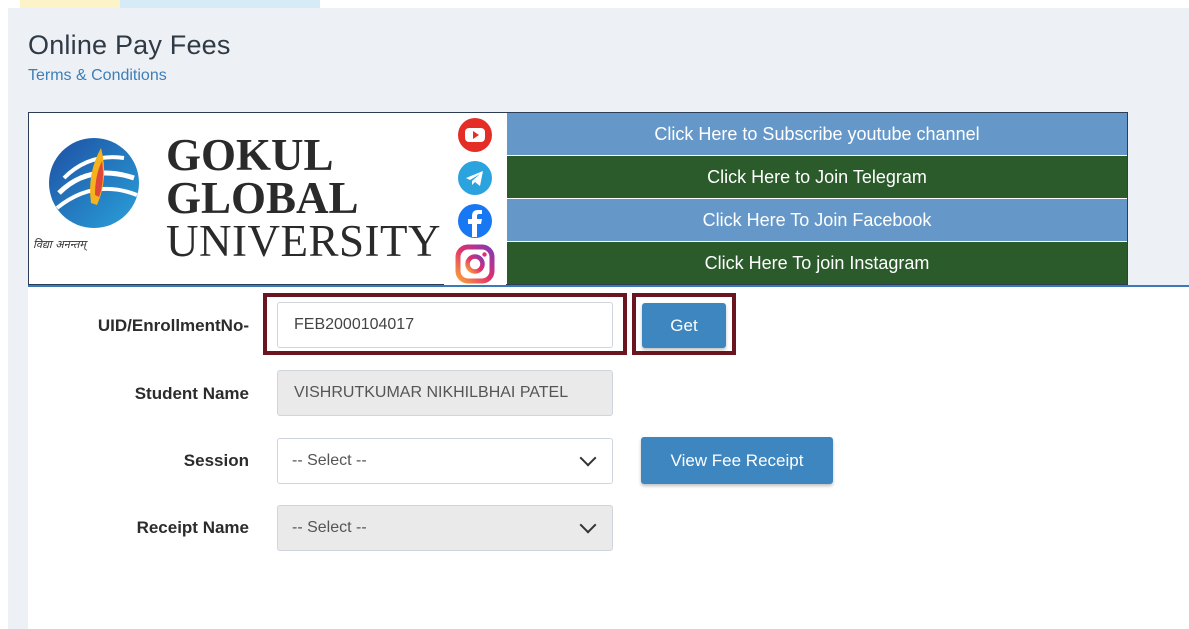 This screenshot has height=629, width=1189. What do you see at coordinates (94, 183) in the screenshot?
I see `university-emblem-icon` at bounding box center [94, 183].